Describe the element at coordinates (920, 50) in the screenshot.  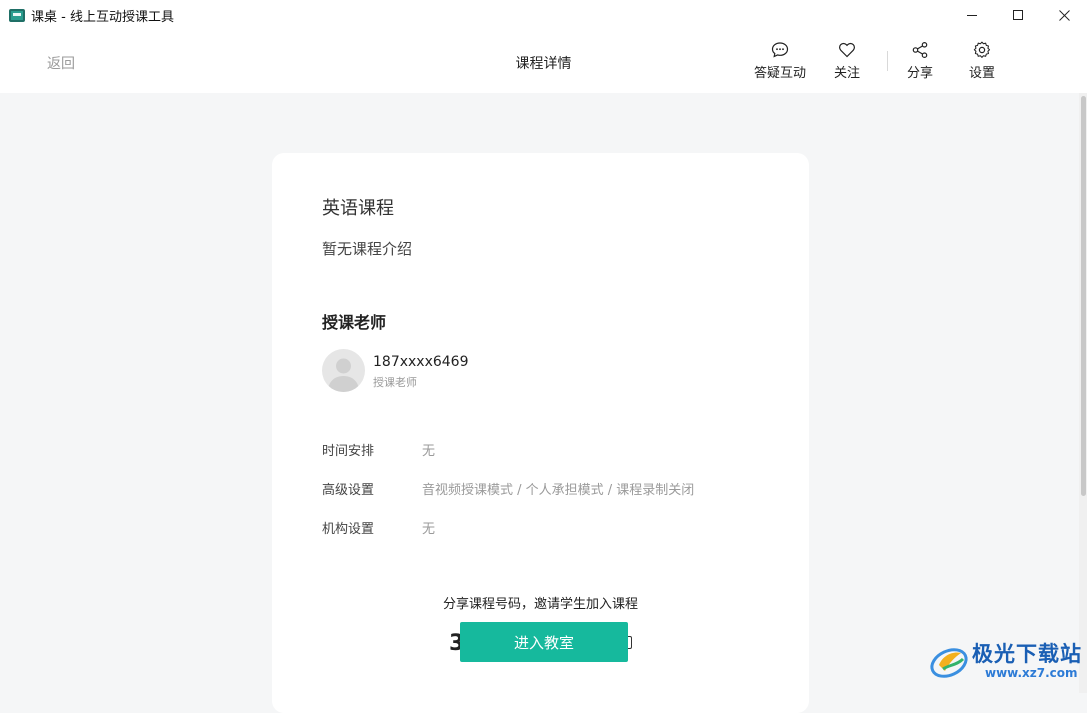
I see `share-icon` at that location.